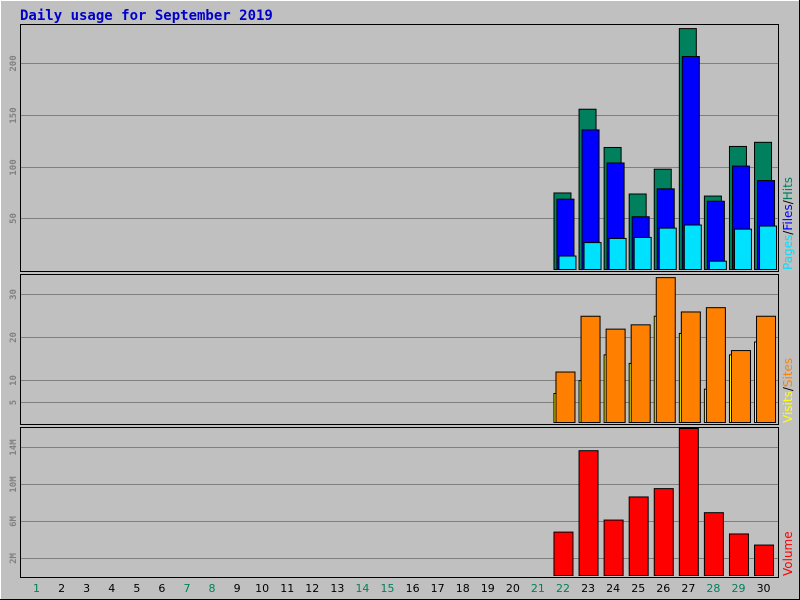  I want to click on day-label: 28, so click(713, 588).